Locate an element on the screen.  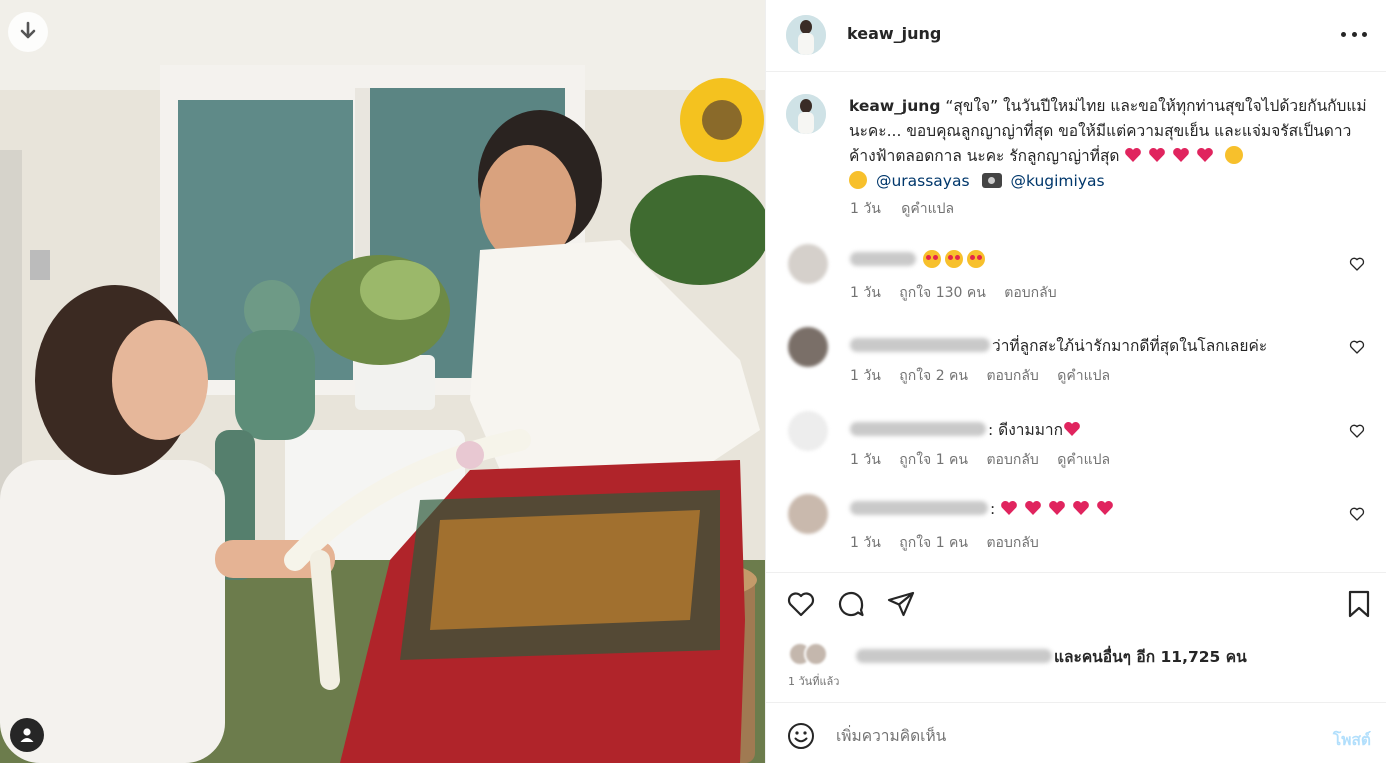
comment-meta: 1 วัน ถูกใจ 1 คน ตอบกลับ is located at coordinates (951, 543).